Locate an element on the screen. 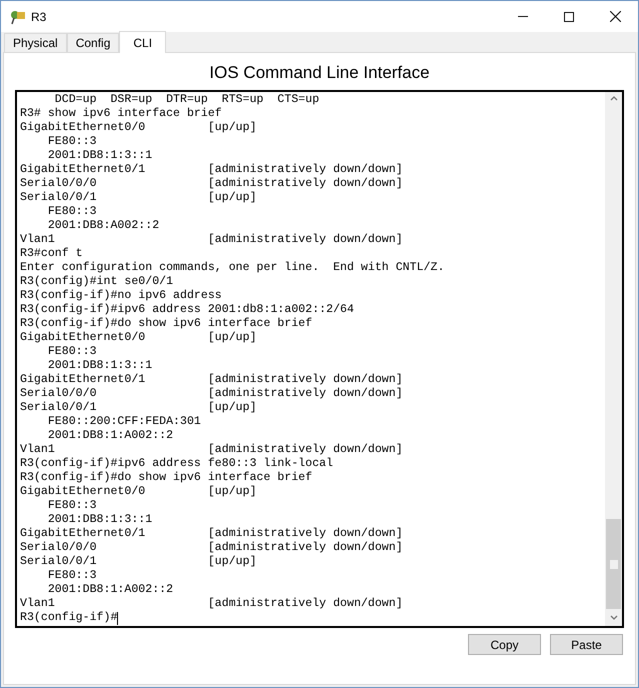  terminal-line: R3(config-if)#ipv6 address 2001:db8:1:a002::2/64 is located at coordinates (187, 310).